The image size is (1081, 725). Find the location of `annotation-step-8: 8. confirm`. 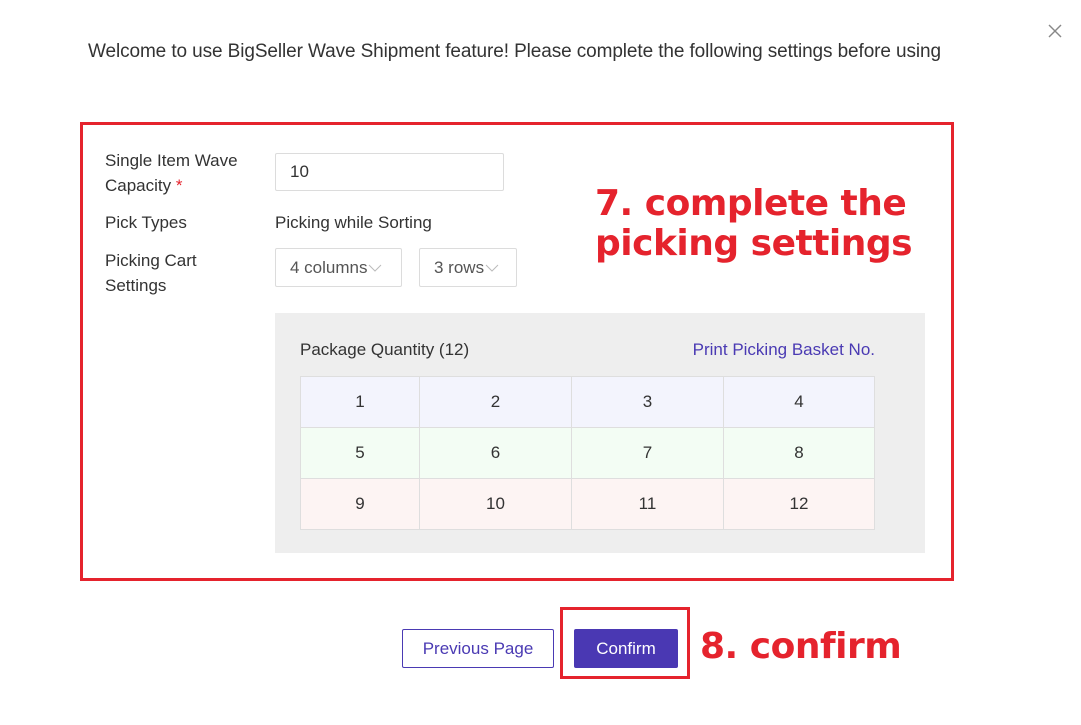

annotation-step-8: 8. confirm is located at coordinates (801, 646).